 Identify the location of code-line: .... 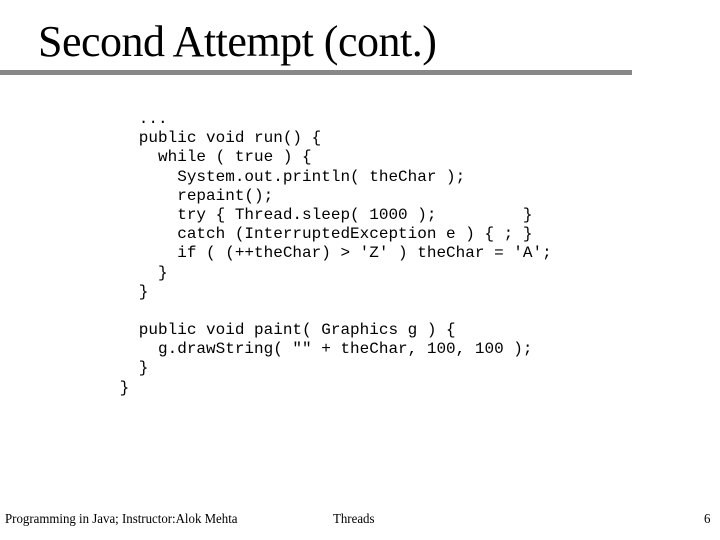
(139, 119).